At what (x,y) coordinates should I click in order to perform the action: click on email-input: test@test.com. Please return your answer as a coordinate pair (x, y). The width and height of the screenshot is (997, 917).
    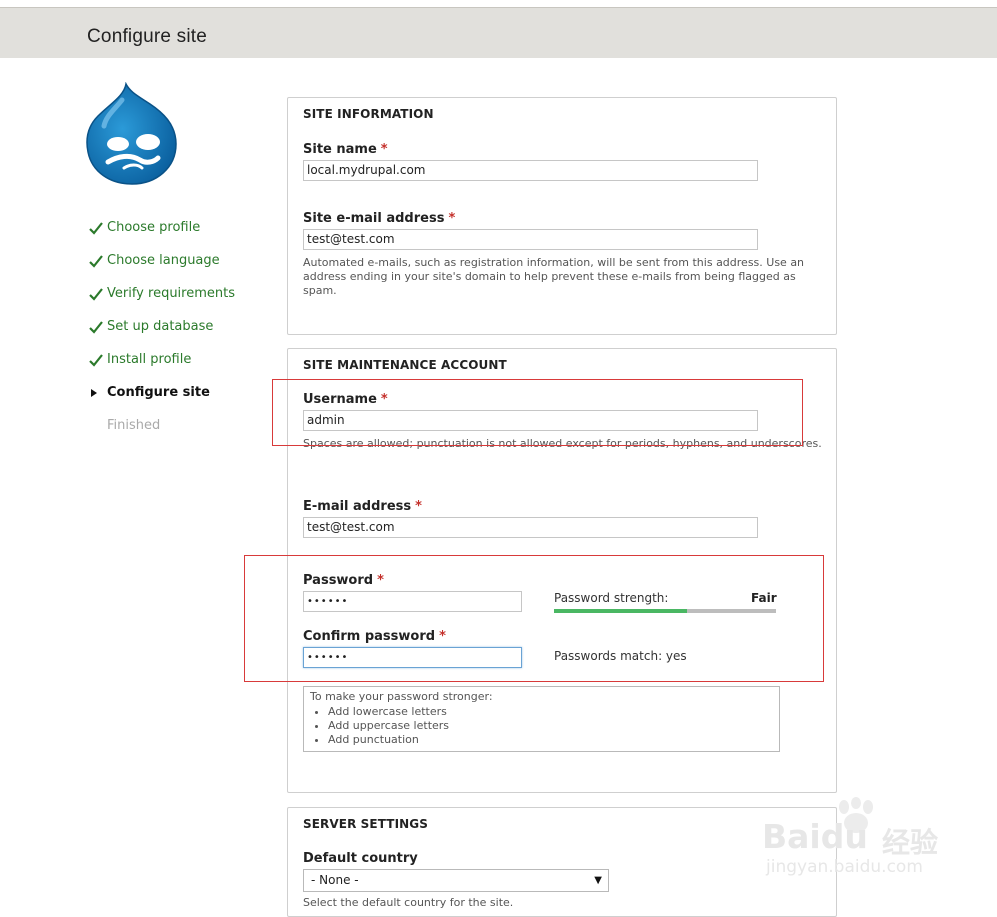
    Looking at the image, I should click on (530, 527).